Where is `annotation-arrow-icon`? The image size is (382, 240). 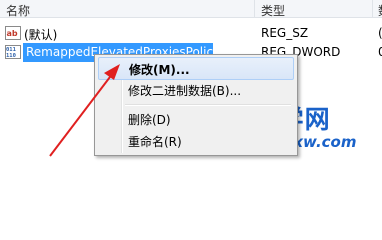 annotation-arrow-icon is located at coordinates (84, 110).